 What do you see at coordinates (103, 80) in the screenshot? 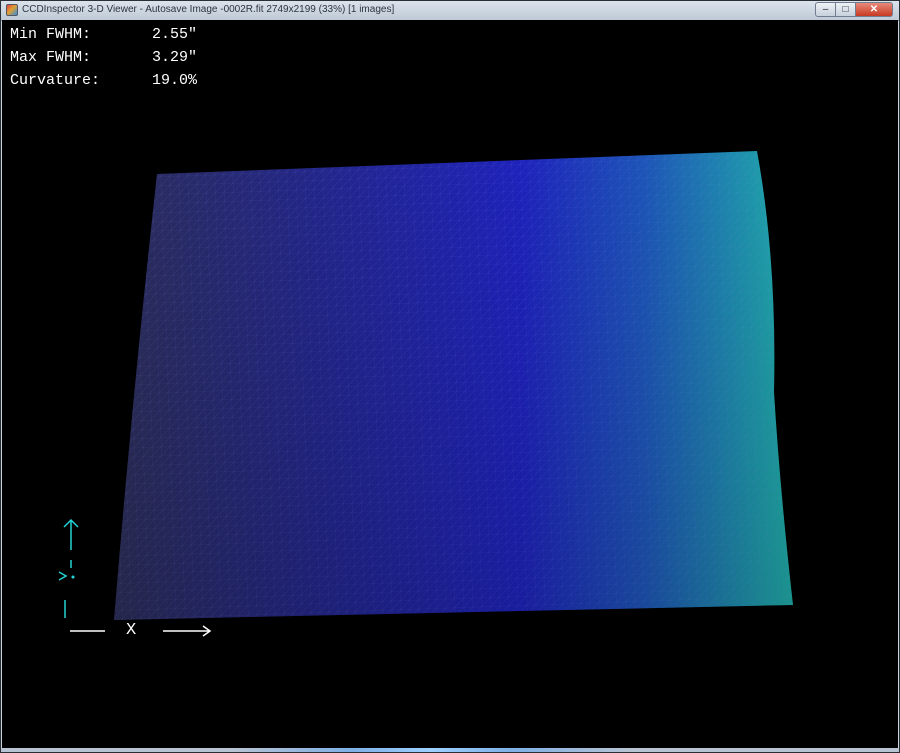
I see `stat-curvature: Curvature: 19.0%` at bounding box center [103, 80].